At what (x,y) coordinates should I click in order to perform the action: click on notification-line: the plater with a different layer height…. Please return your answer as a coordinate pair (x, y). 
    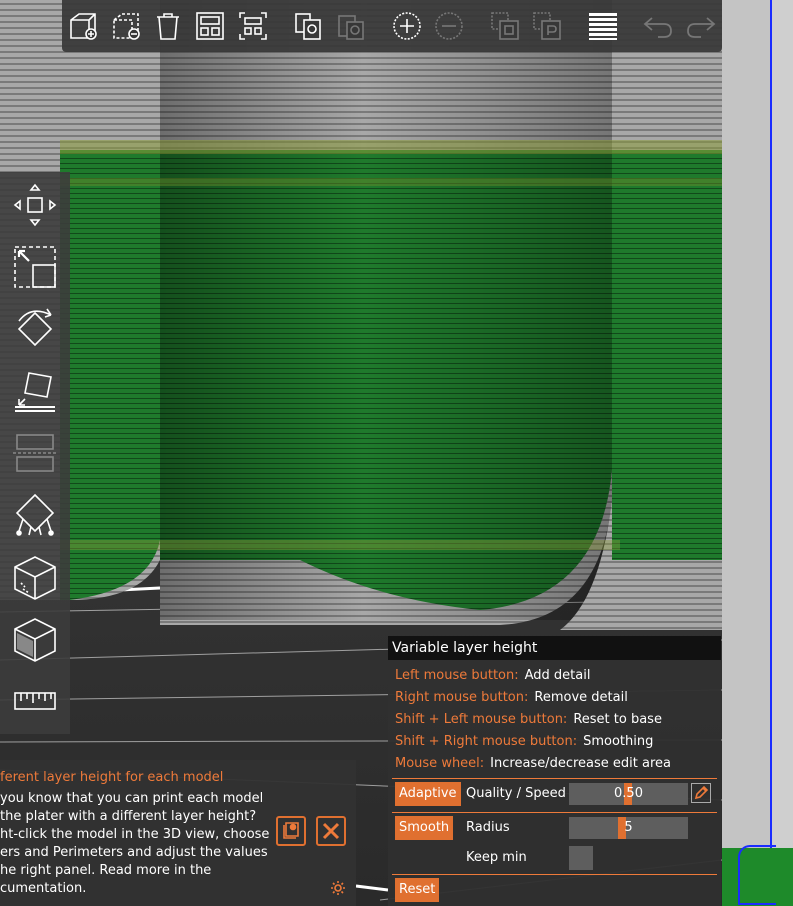
    Looking at the image, I should click on (128, 816).